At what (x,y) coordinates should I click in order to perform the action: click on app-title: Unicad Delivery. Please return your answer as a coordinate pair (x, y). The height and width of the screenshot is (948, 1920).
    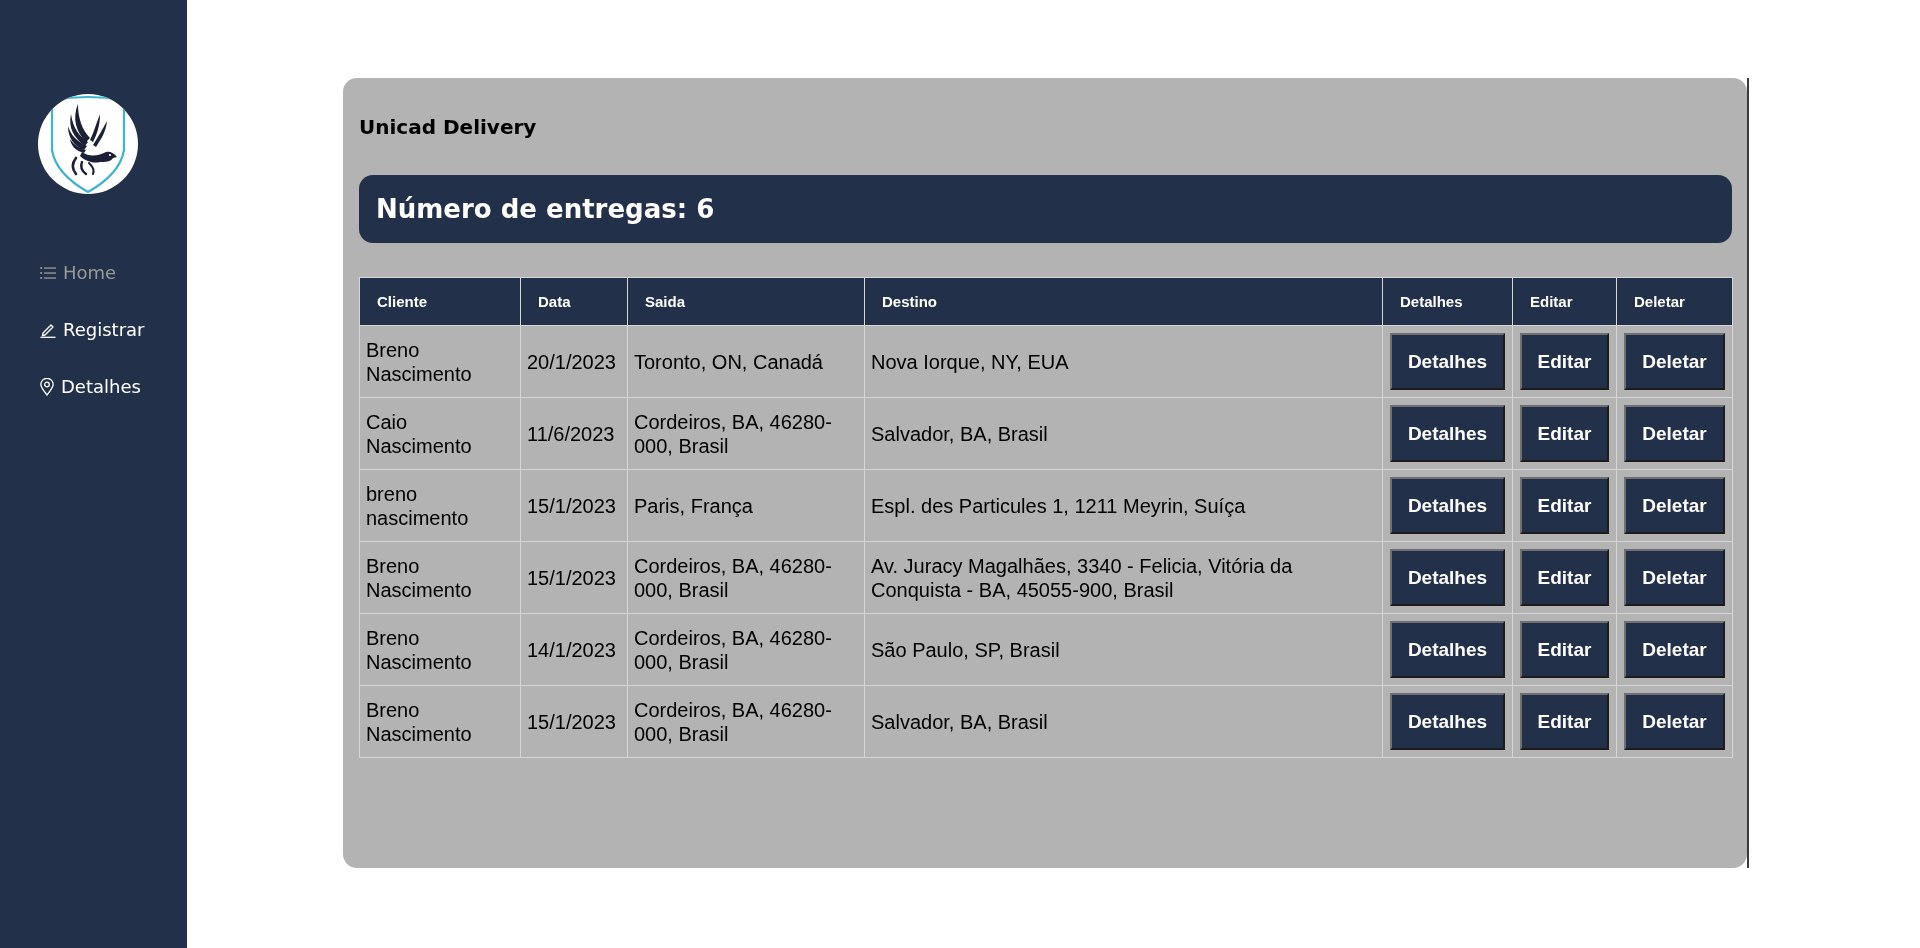
    Looking at the image, I should click on (448, 127).